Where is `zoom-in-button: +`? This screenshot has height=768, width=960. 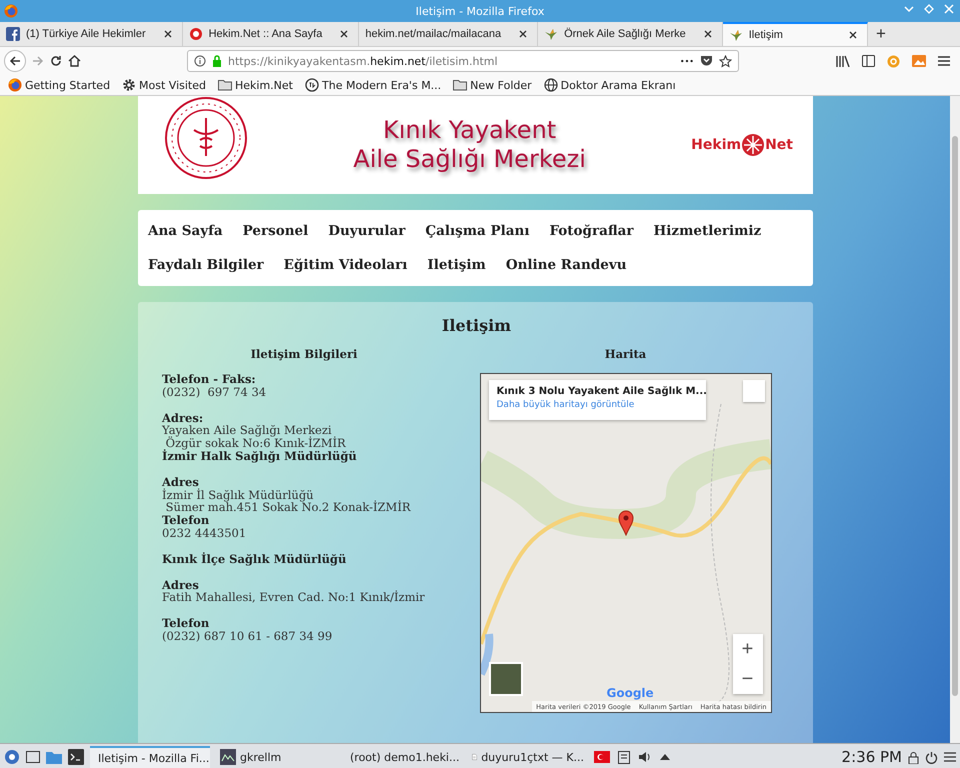 zoom-in-button: + is located at coordinates (747, 649).